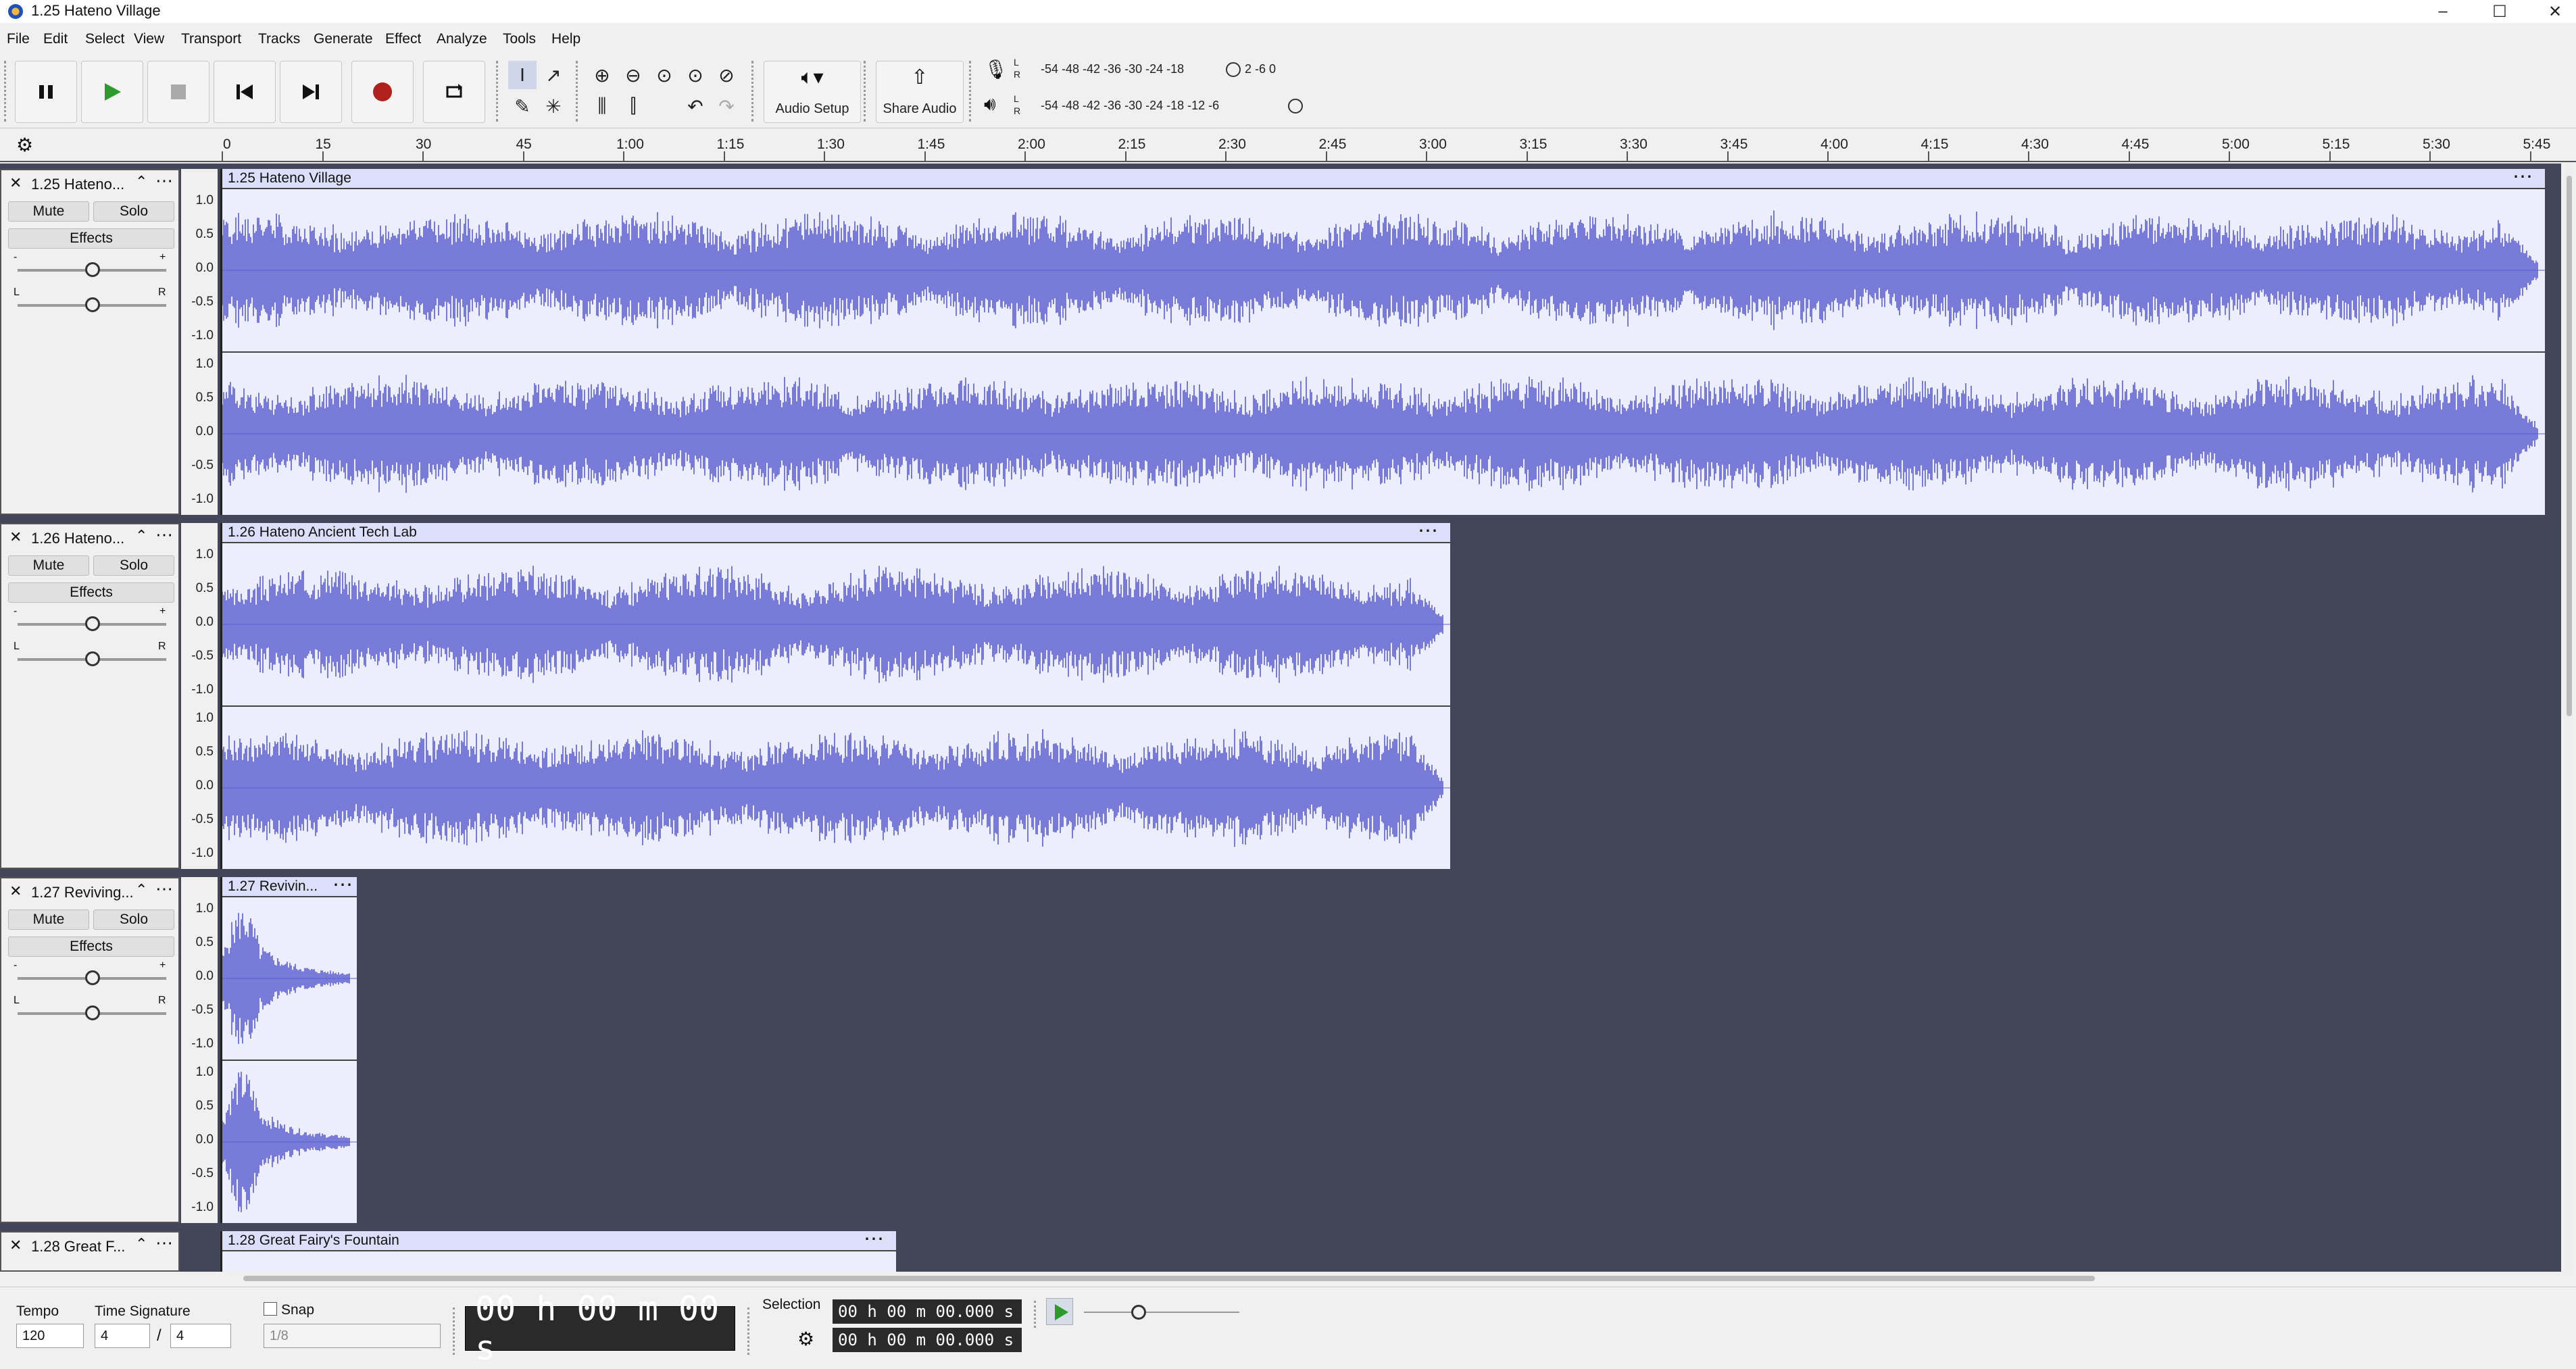  I want to click on audio-setup-button: 🔈︎▾ Audio Setup, so click(813, 92).